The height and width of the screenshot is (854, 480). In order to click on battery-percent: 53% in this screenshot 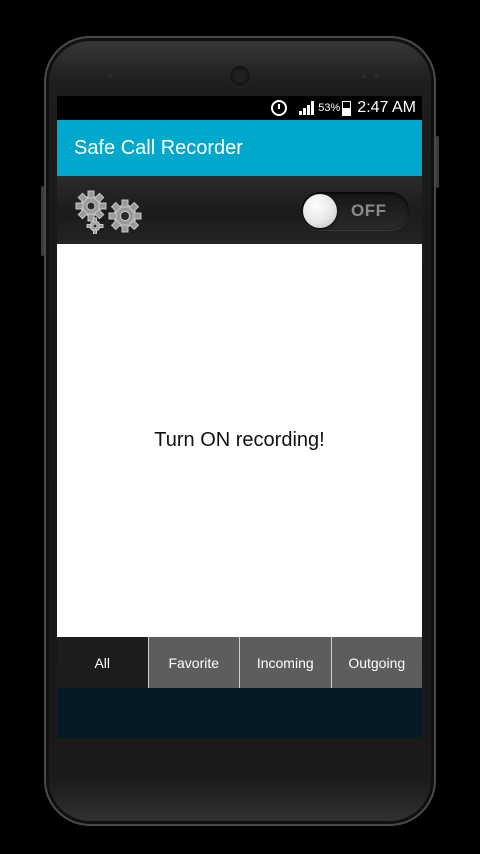, I will do `click(329, 108)`.